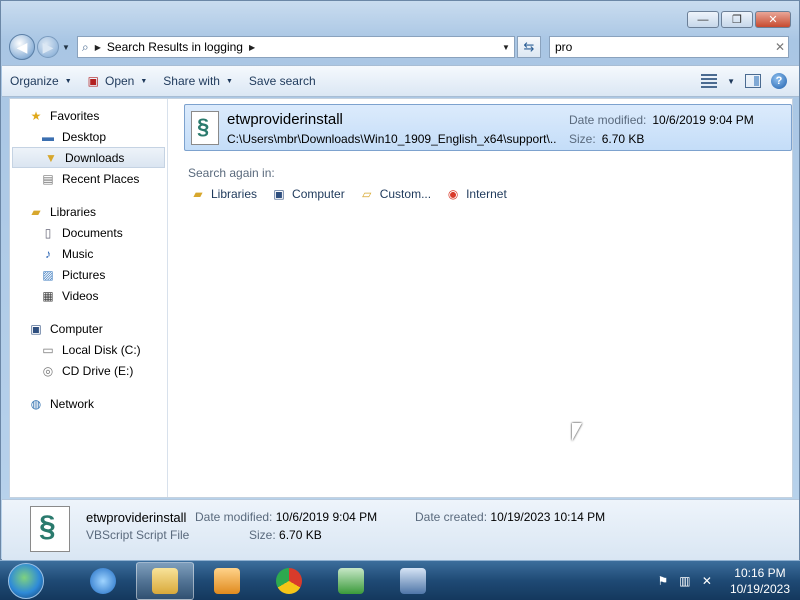  I want to click on forward-button: ▶, so click(48, 47).